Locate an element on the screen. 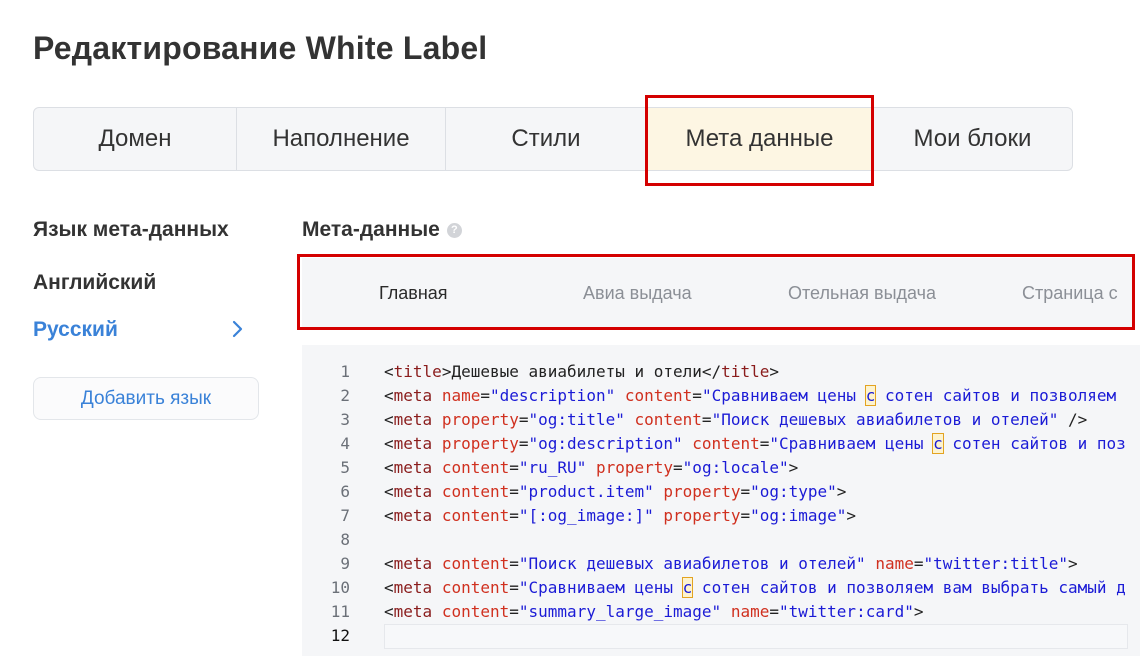  tab-my-blocks: Мои блоки is located at coordinates (972, 139).